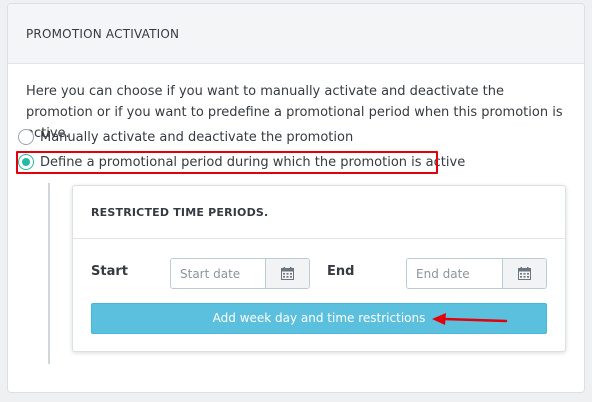 This screenshot has width=592, height=402. I want to click on annotation-highlight-box, so click(227, 162).